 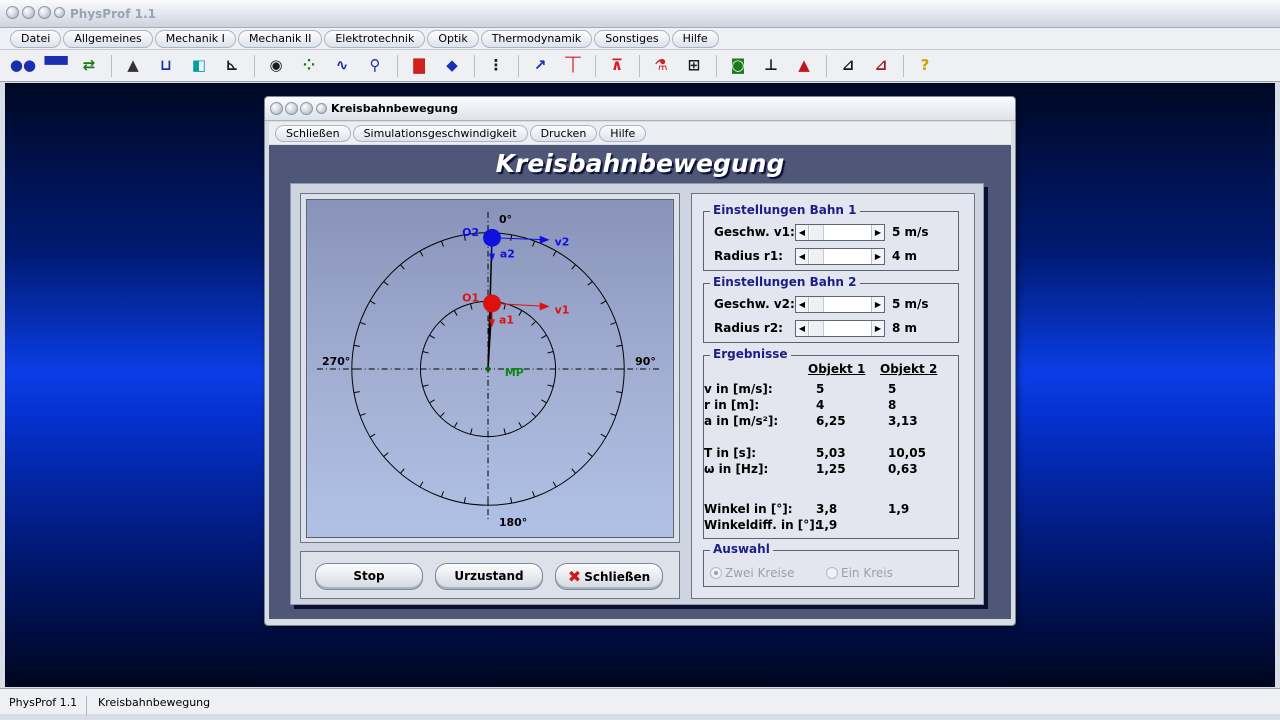 What do you see at coordinates (738, 66) in the screenshot?
I see `camera-icon: ◙` at bounding box center [738, 66].